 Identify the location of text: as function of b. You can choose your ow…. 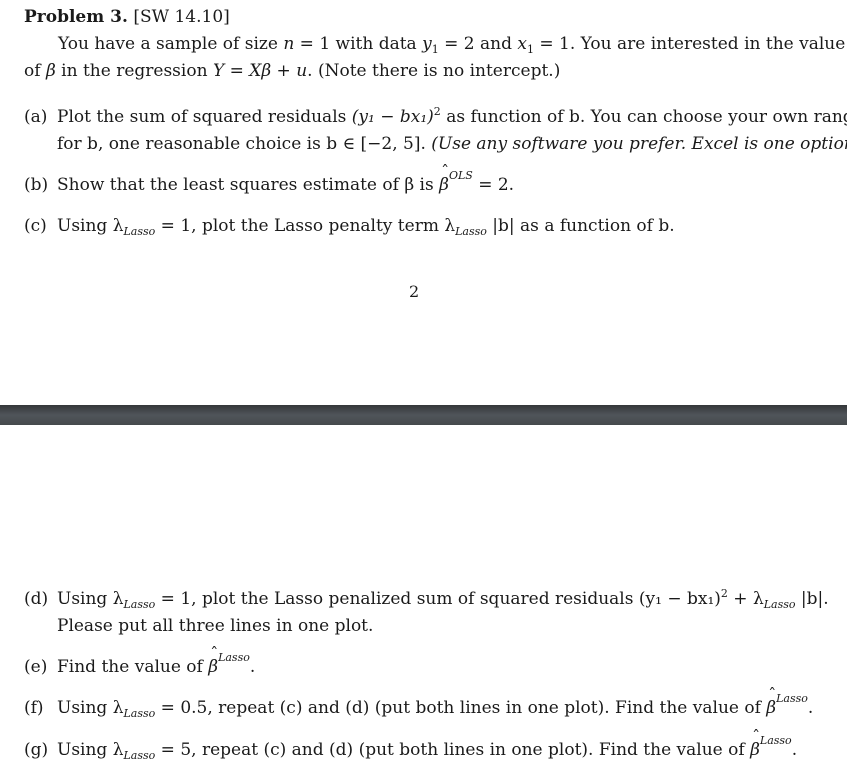
(643, 117).